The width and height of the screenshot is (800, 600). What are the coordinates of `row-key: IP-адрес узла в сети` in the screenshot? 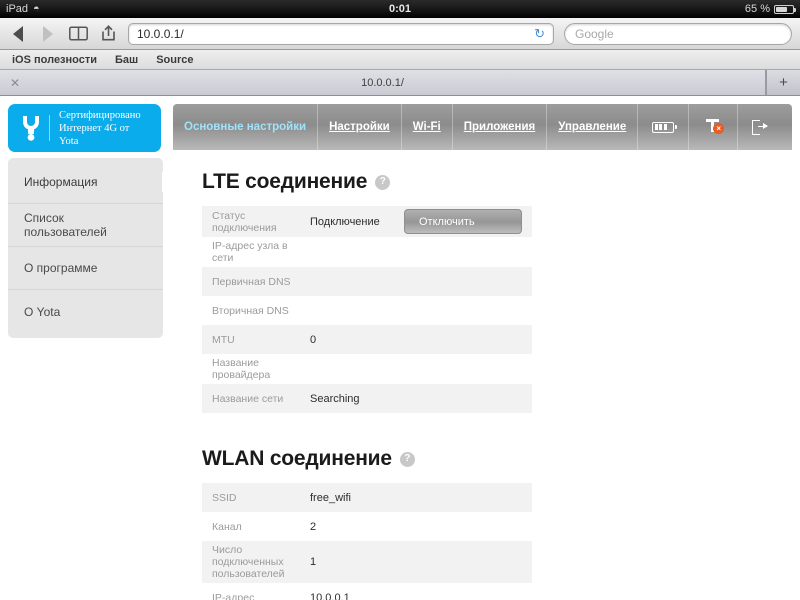 It's located at (250, 252).